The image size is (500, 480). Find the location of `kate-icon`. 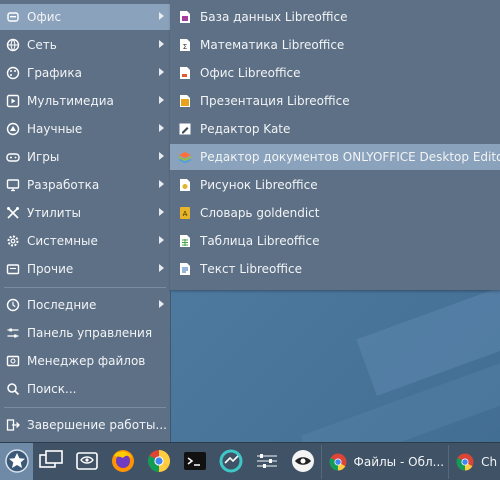

kate-icon is located at coordinates (185, 129).